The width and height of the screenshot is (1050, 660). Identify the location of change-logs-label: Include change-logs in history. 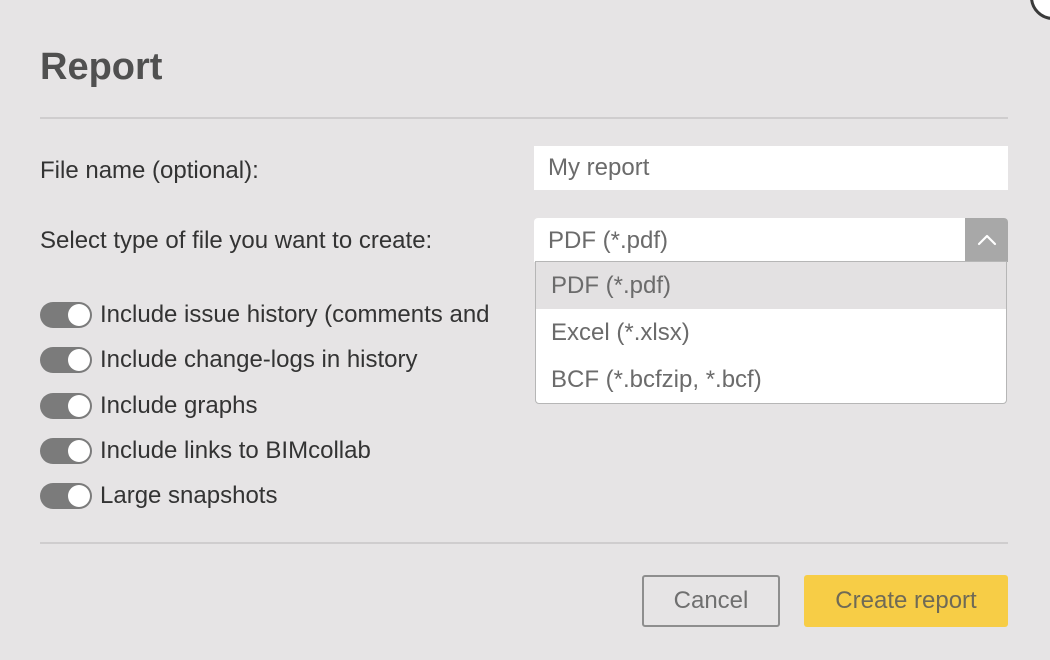
(259, 359).